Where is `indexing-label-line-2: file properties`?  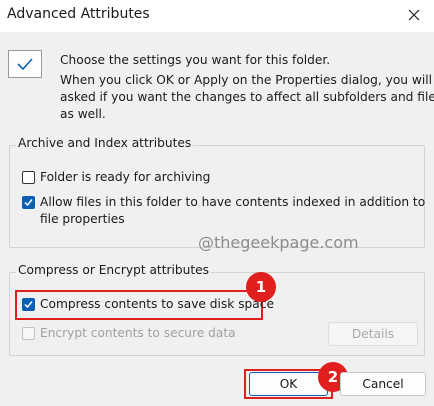
indexing-label-line-2: file properties is located at coordinates (82, 219).